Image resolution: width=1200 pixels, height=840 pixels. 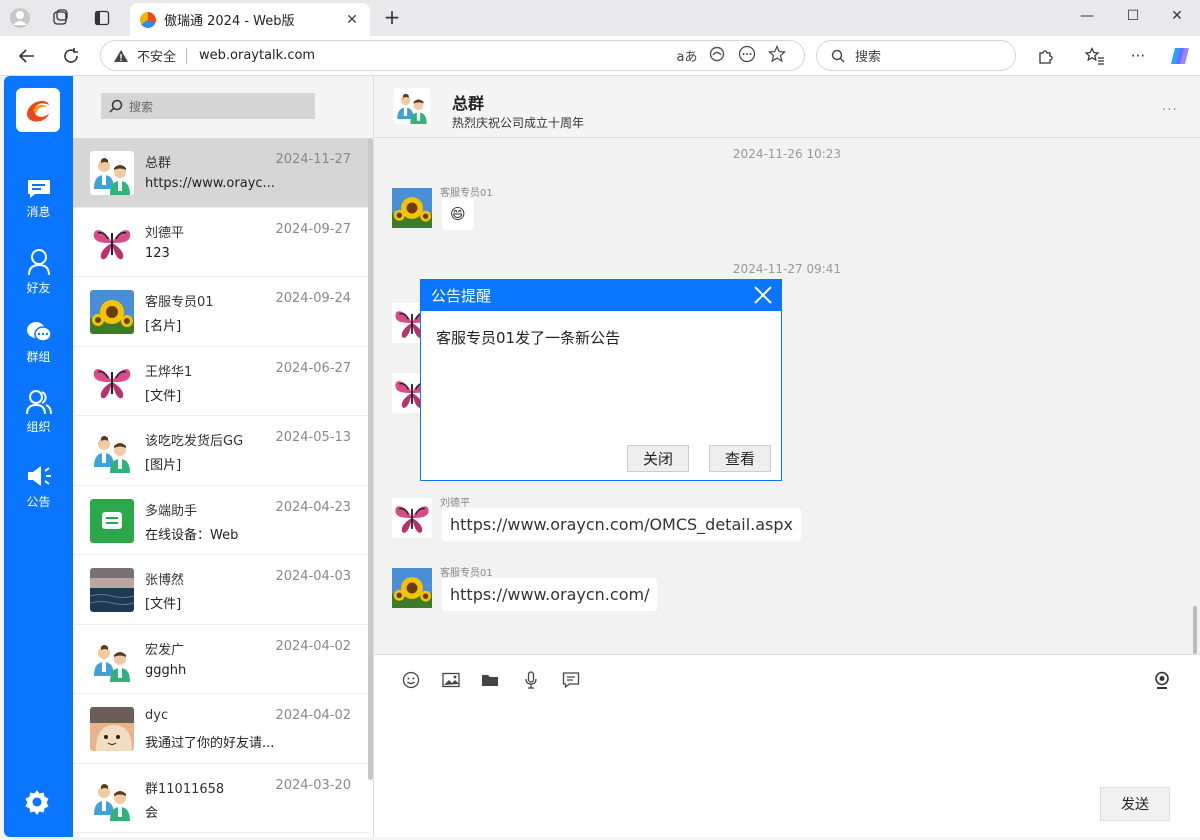 What do you see at coordinates (518, 123) in the screenshot?
I see `chat-subtitle: 热烈庆祝公司成立十周年` at bounding box center [518, 123].